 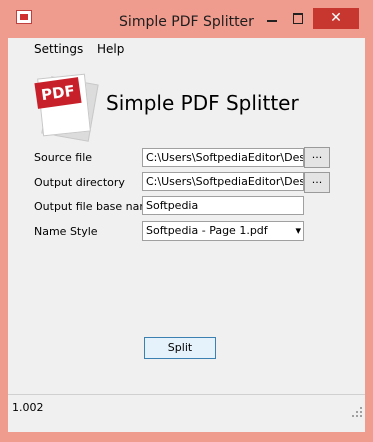 I want to click on minimize-icon, so click(x=272, y=18).